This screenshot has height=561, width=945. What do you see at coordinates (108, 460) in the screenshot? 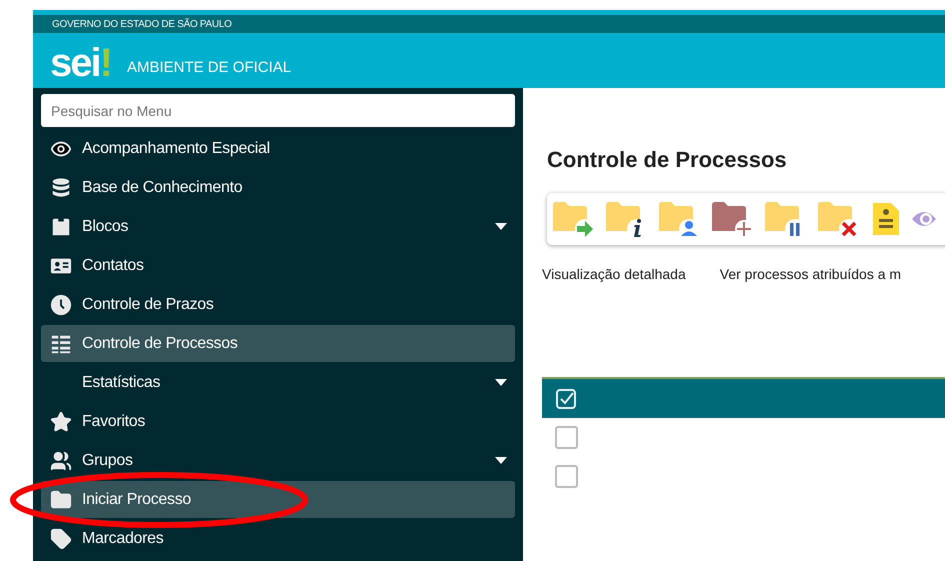
I see `menu-item-label: Grupos` at bounding box center [108, 460].